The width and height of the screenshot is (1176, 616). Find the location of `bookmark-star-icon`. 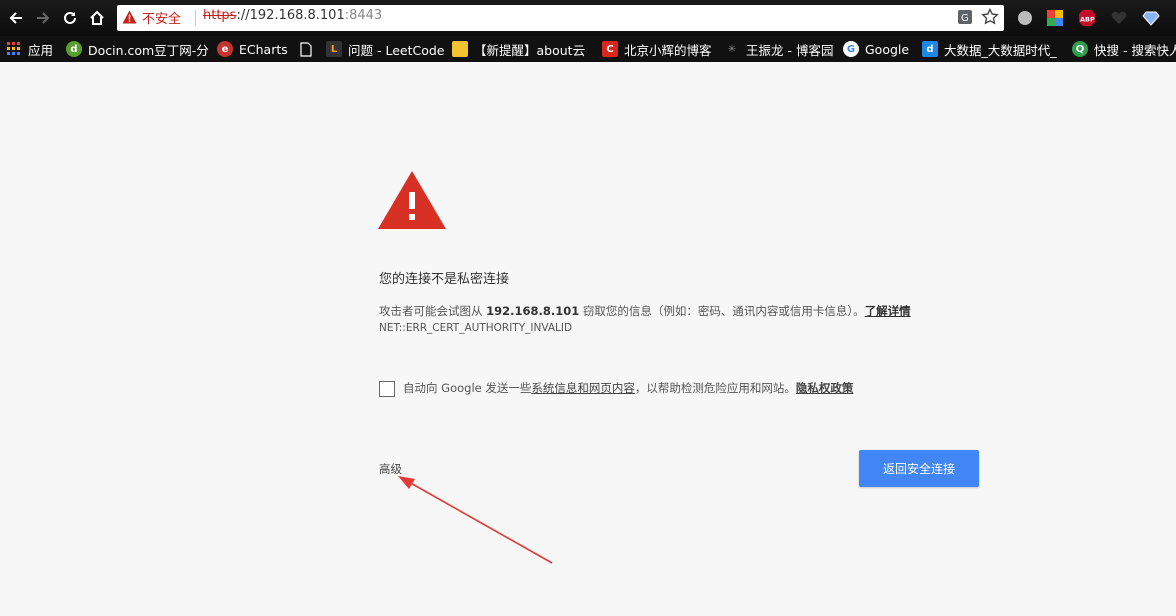

bookmark-star-icon is located at coordinates (990, 17).